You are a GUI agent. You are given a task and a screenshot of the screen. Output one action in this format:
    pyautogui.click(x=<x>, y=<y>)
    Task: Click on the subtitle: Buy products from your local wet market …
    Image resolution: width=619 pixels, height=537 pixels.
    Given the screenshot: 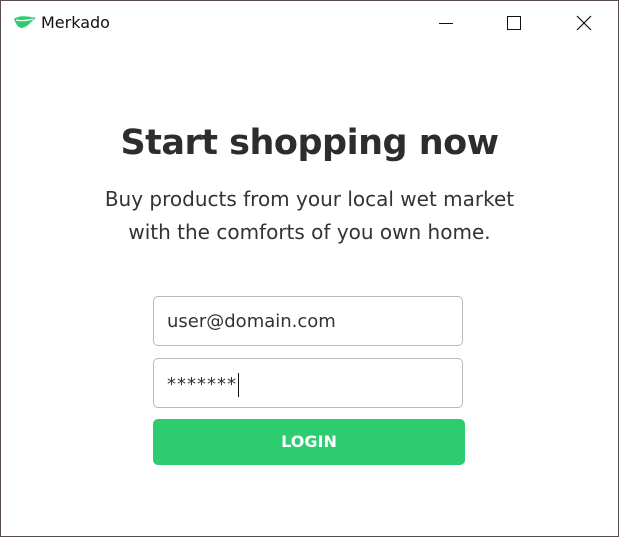 What is the action you would take?
    pyautogui.click(x=309, y=216)
    